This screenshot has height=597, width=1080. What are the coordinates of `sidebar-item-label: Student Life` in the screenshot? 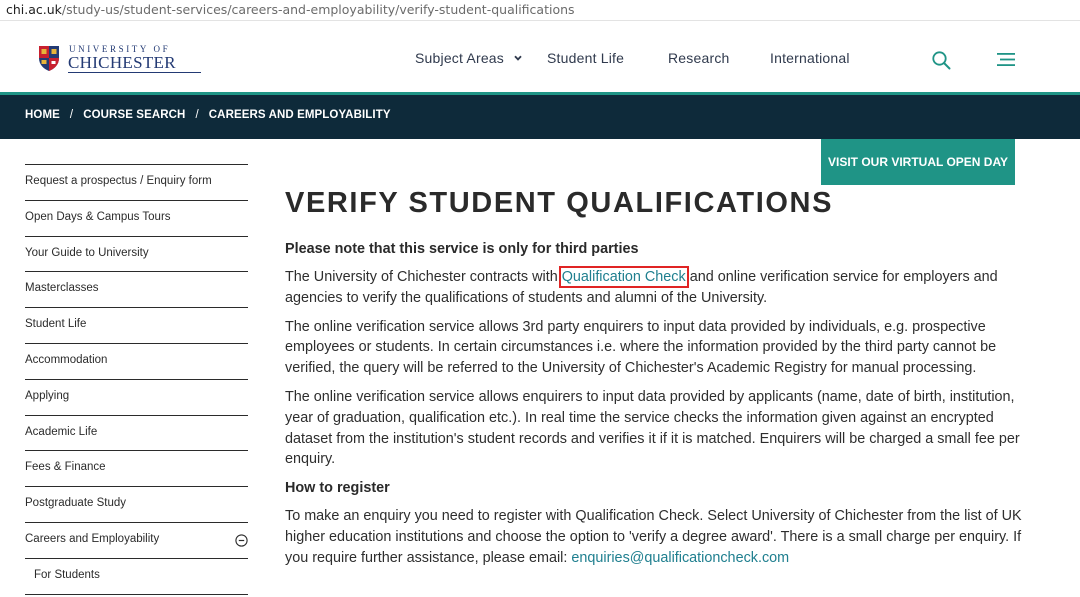 It's located at (56, 324).